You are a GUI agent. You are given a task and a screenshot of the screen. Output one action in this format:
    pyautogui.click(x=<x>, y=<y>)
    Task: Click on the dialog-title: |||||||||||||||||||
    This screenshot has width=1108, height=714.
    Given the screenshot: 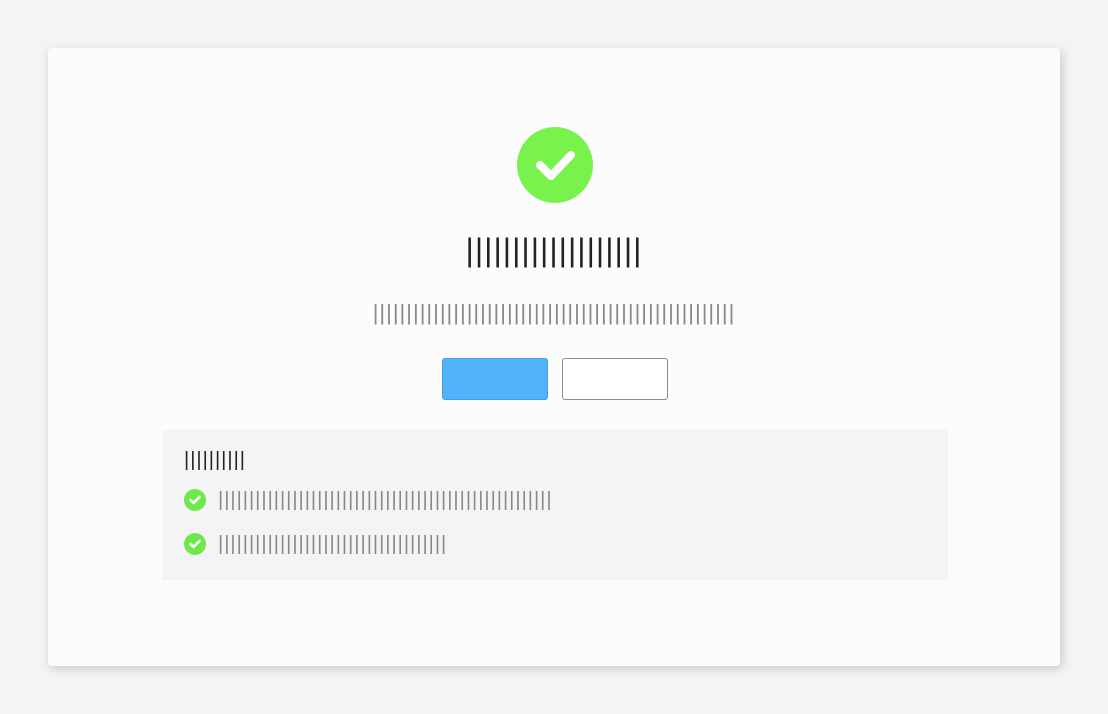 What is the action you would take?
    pyautogui.click(x=554, y=250)
    